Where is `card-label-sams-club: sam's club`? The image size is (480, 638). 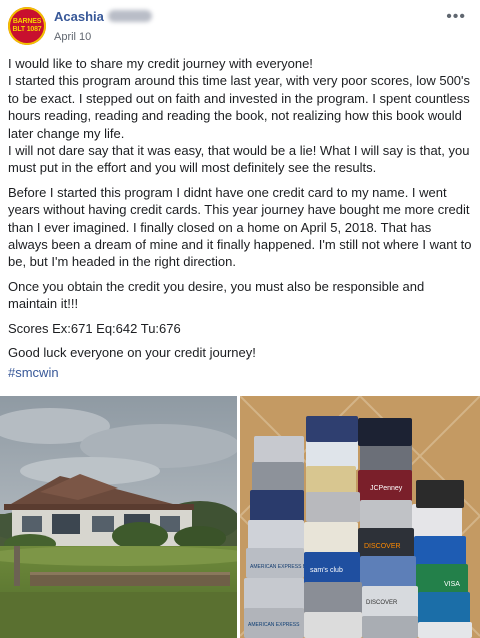
card-label-sams-club: sam's club is located at coordinates (326, 570).